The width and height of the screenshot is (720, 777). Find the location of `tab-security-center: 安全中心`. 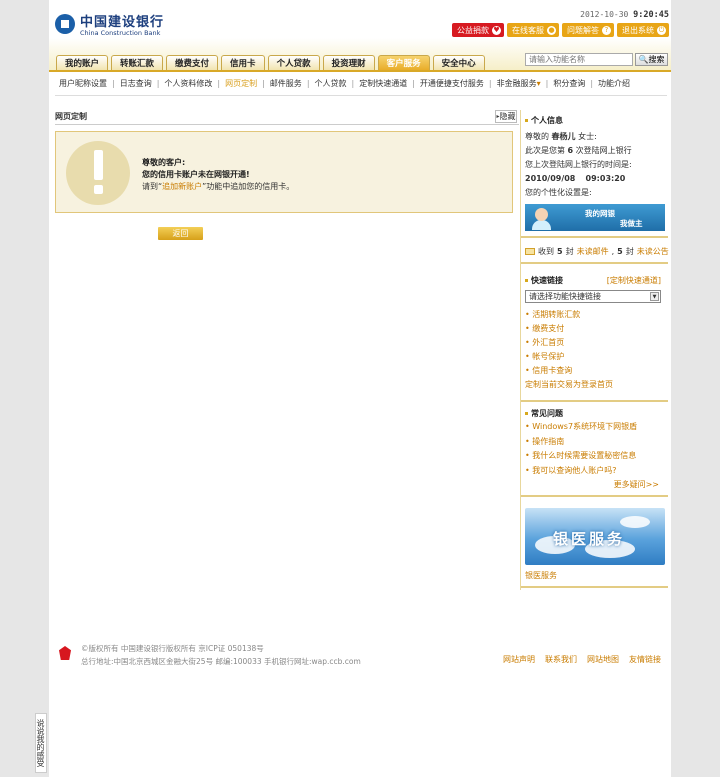

tab-security-center: 安全中心 is located at coordinates (458, 62).